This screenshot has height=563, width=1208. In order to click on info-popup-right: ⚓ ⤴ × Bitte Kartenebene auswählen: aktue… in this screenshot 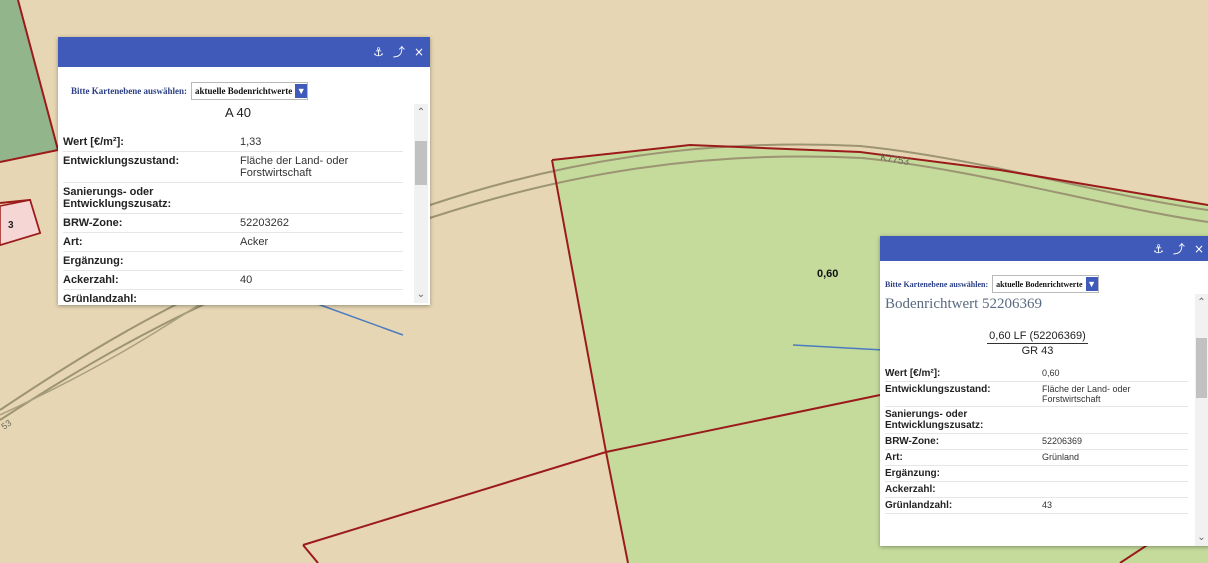, I will do `click(1044, 391)`.